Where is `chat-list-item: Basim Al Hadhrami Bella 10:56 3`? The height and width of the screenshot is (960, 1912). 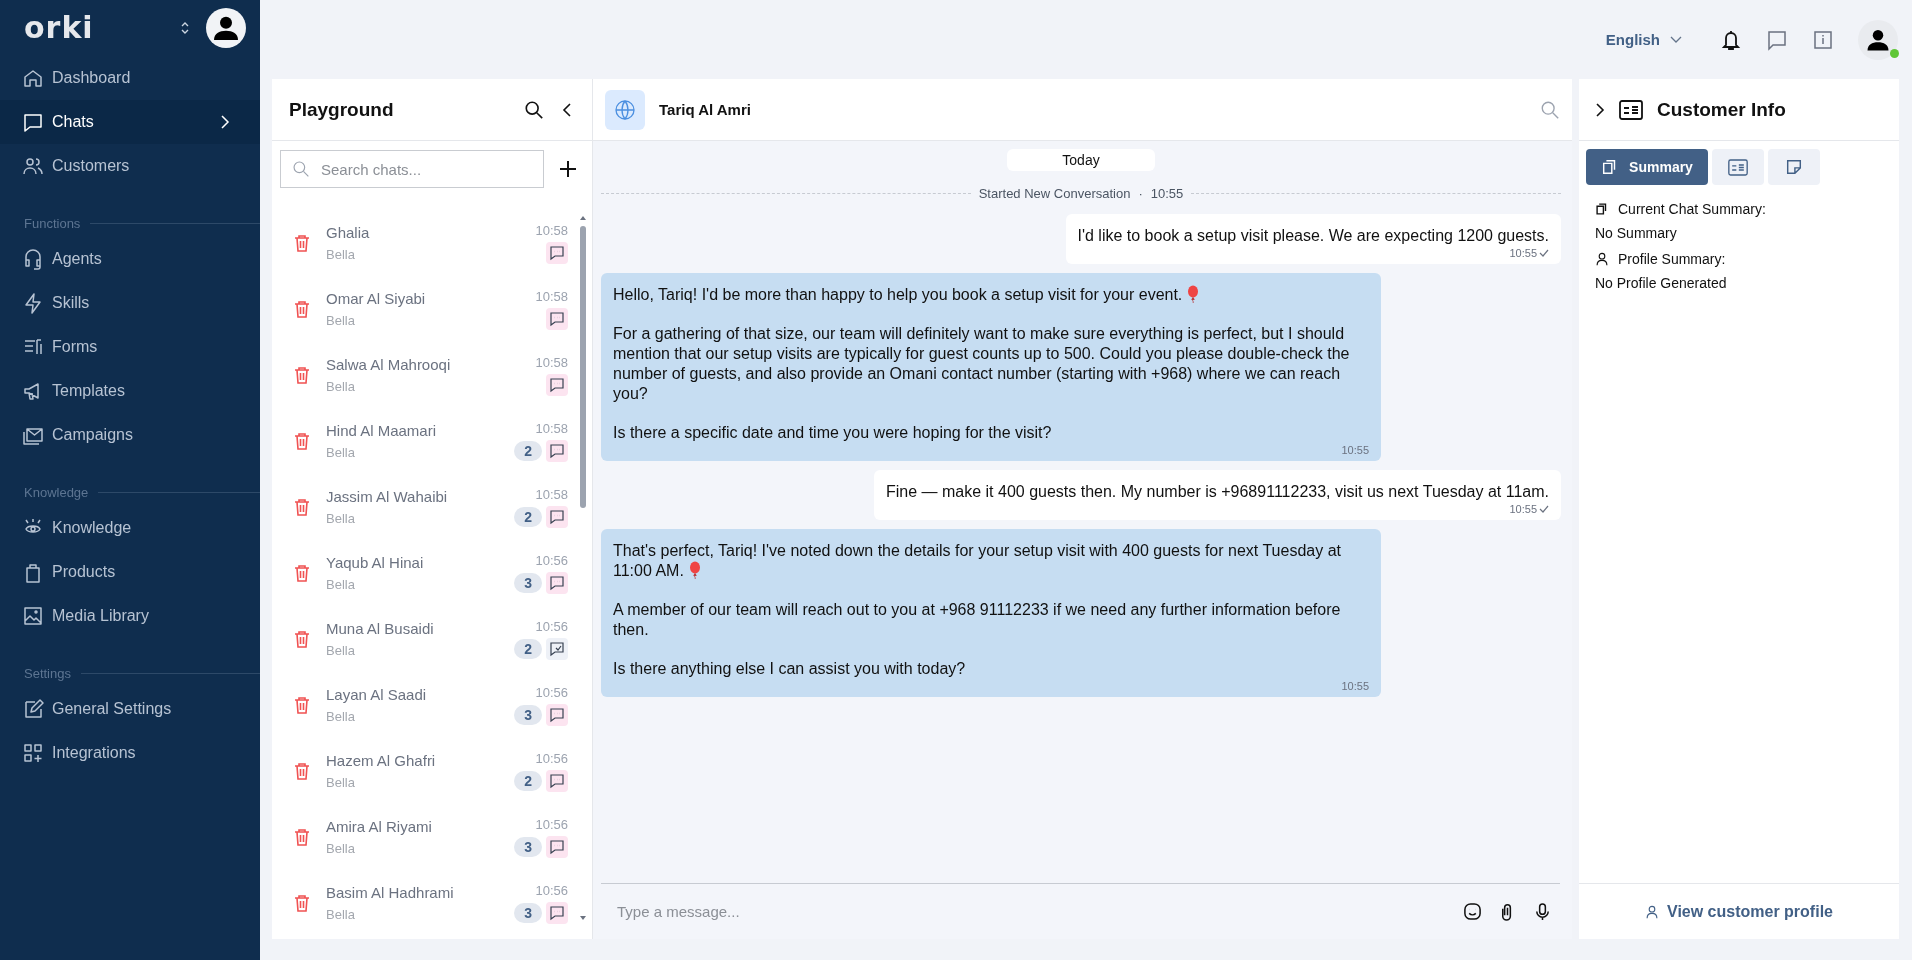
chat-list-item: Basim Al Hadhrami Bella 10:56 3 is located at coordinates (425, 903).